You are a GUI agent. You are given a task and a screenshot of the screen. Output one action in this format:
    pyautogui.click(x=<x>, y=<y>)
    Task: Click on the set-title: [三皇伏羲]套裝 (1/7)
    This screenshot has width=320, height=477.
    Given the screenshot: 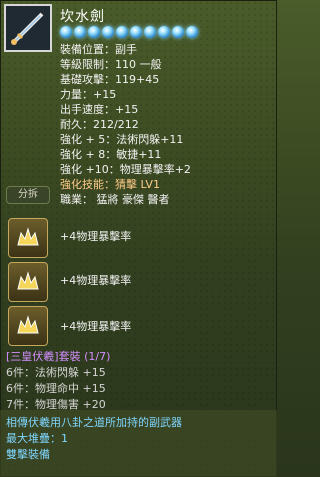 What is the action you would take?
    pyautogui.click(x=58, y=356)
    